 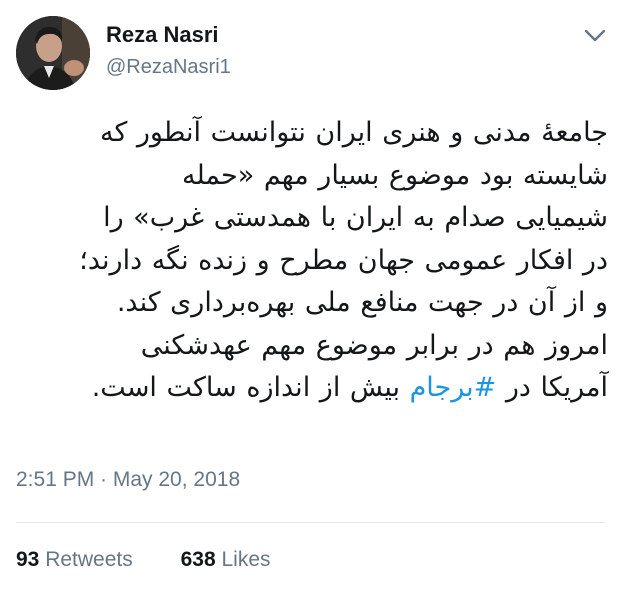 I want to click on tweet-last-line: آمریکا در #برجام بیش از اندازه ساکت است., so click(x=314, y=388).